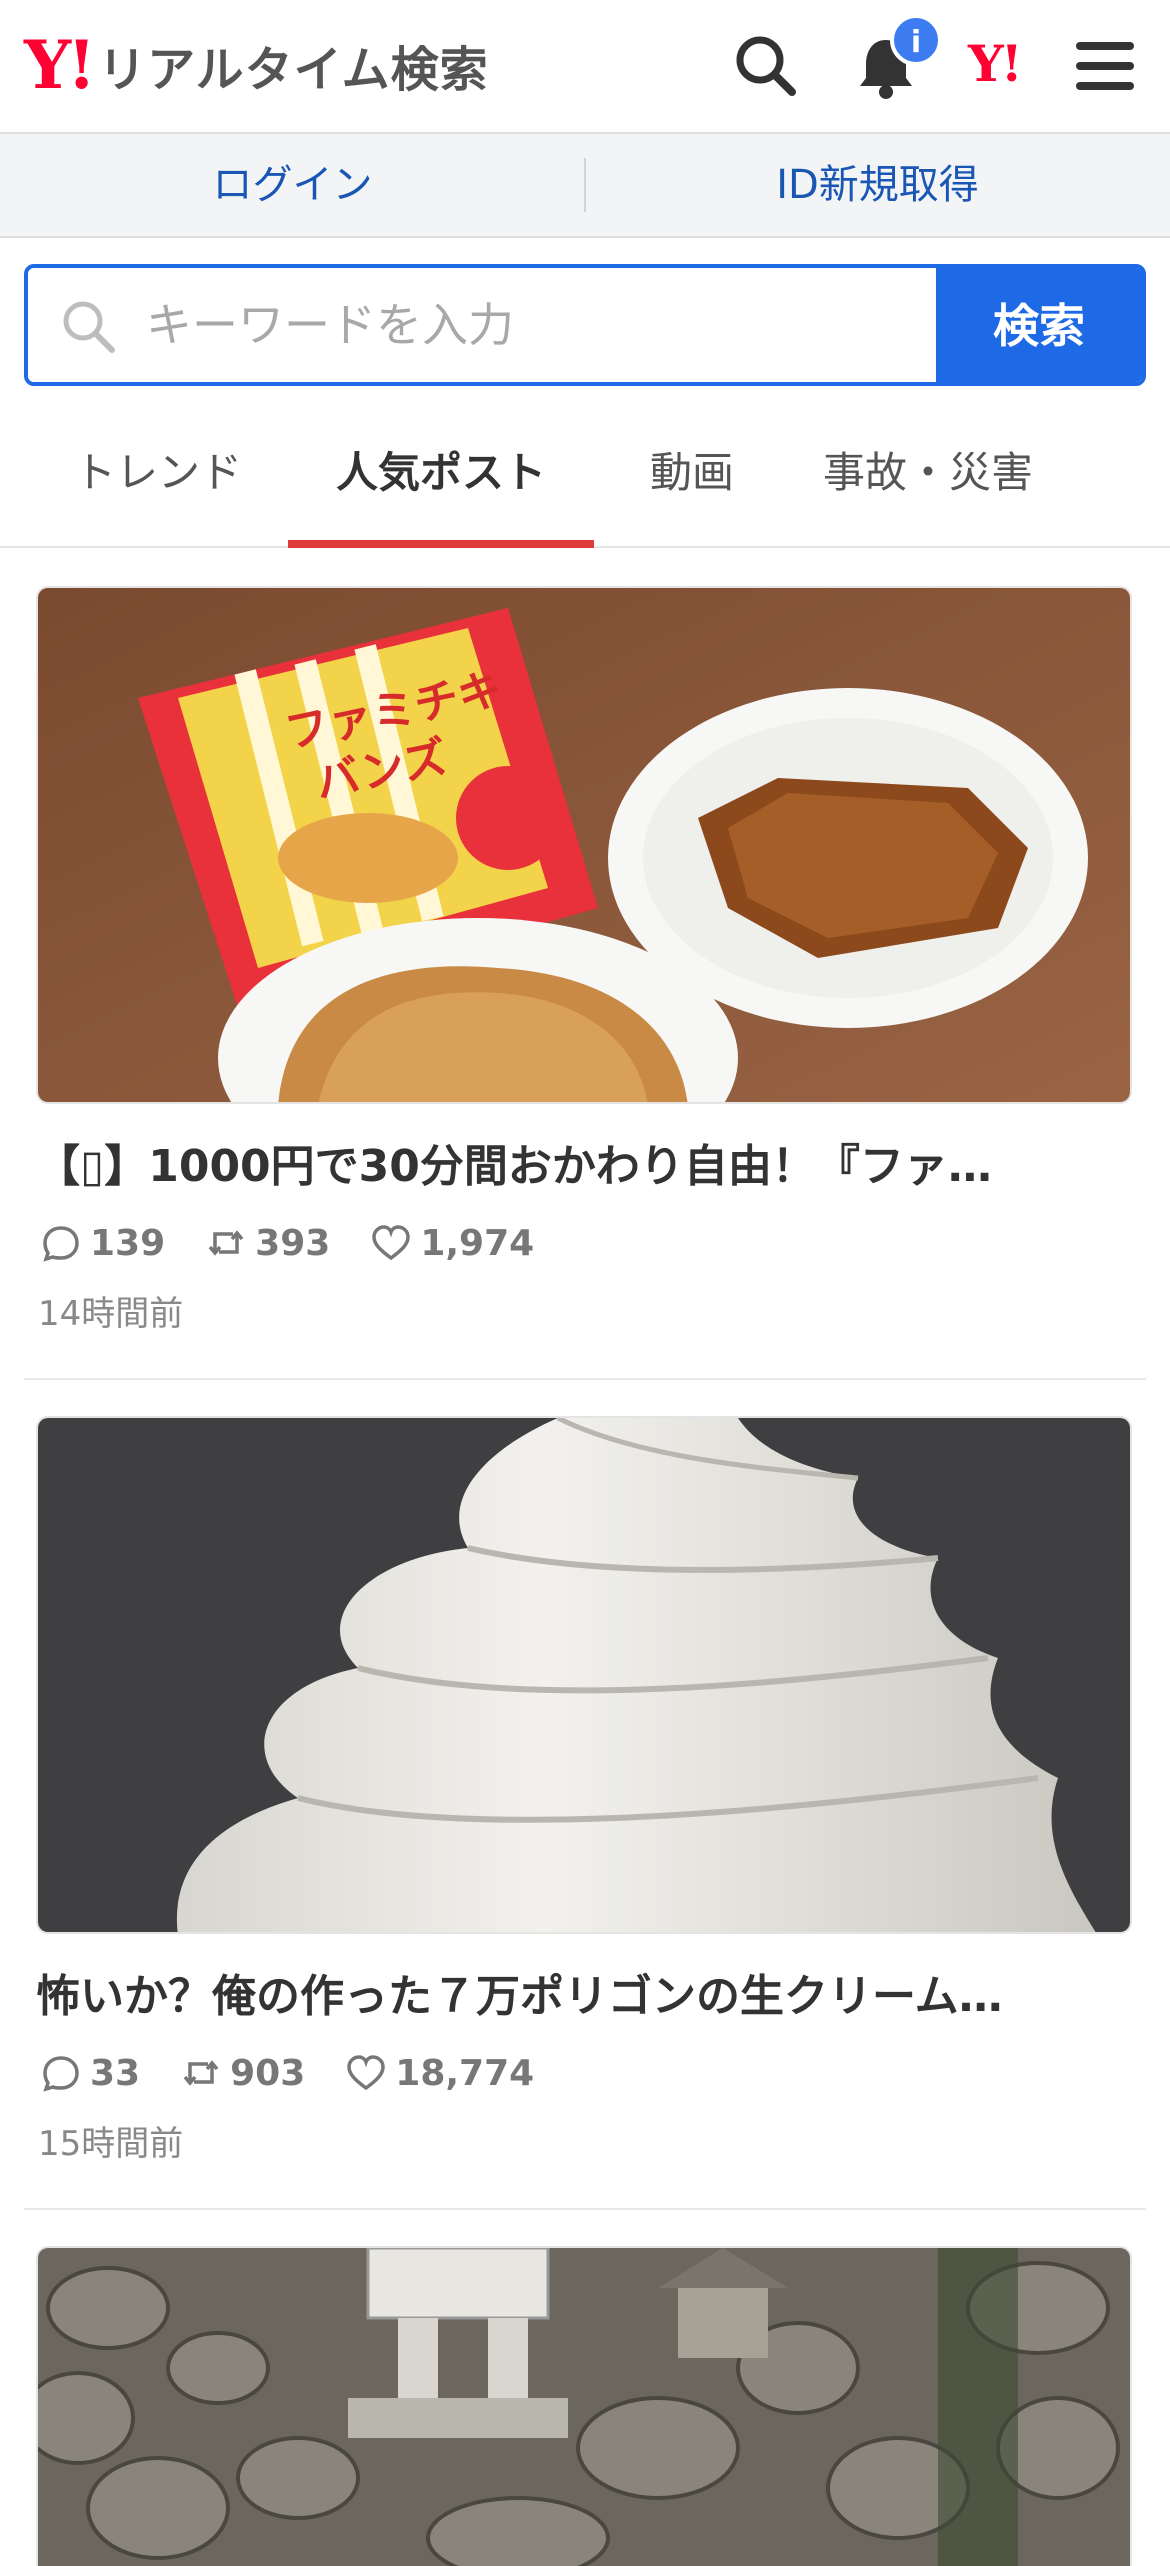 The height and width of the screenshot is (2566, 1170). What do you see at coordinates (89, 327) in the screenshot?
I see `search-field-icon` at bounding box center [89, 327].